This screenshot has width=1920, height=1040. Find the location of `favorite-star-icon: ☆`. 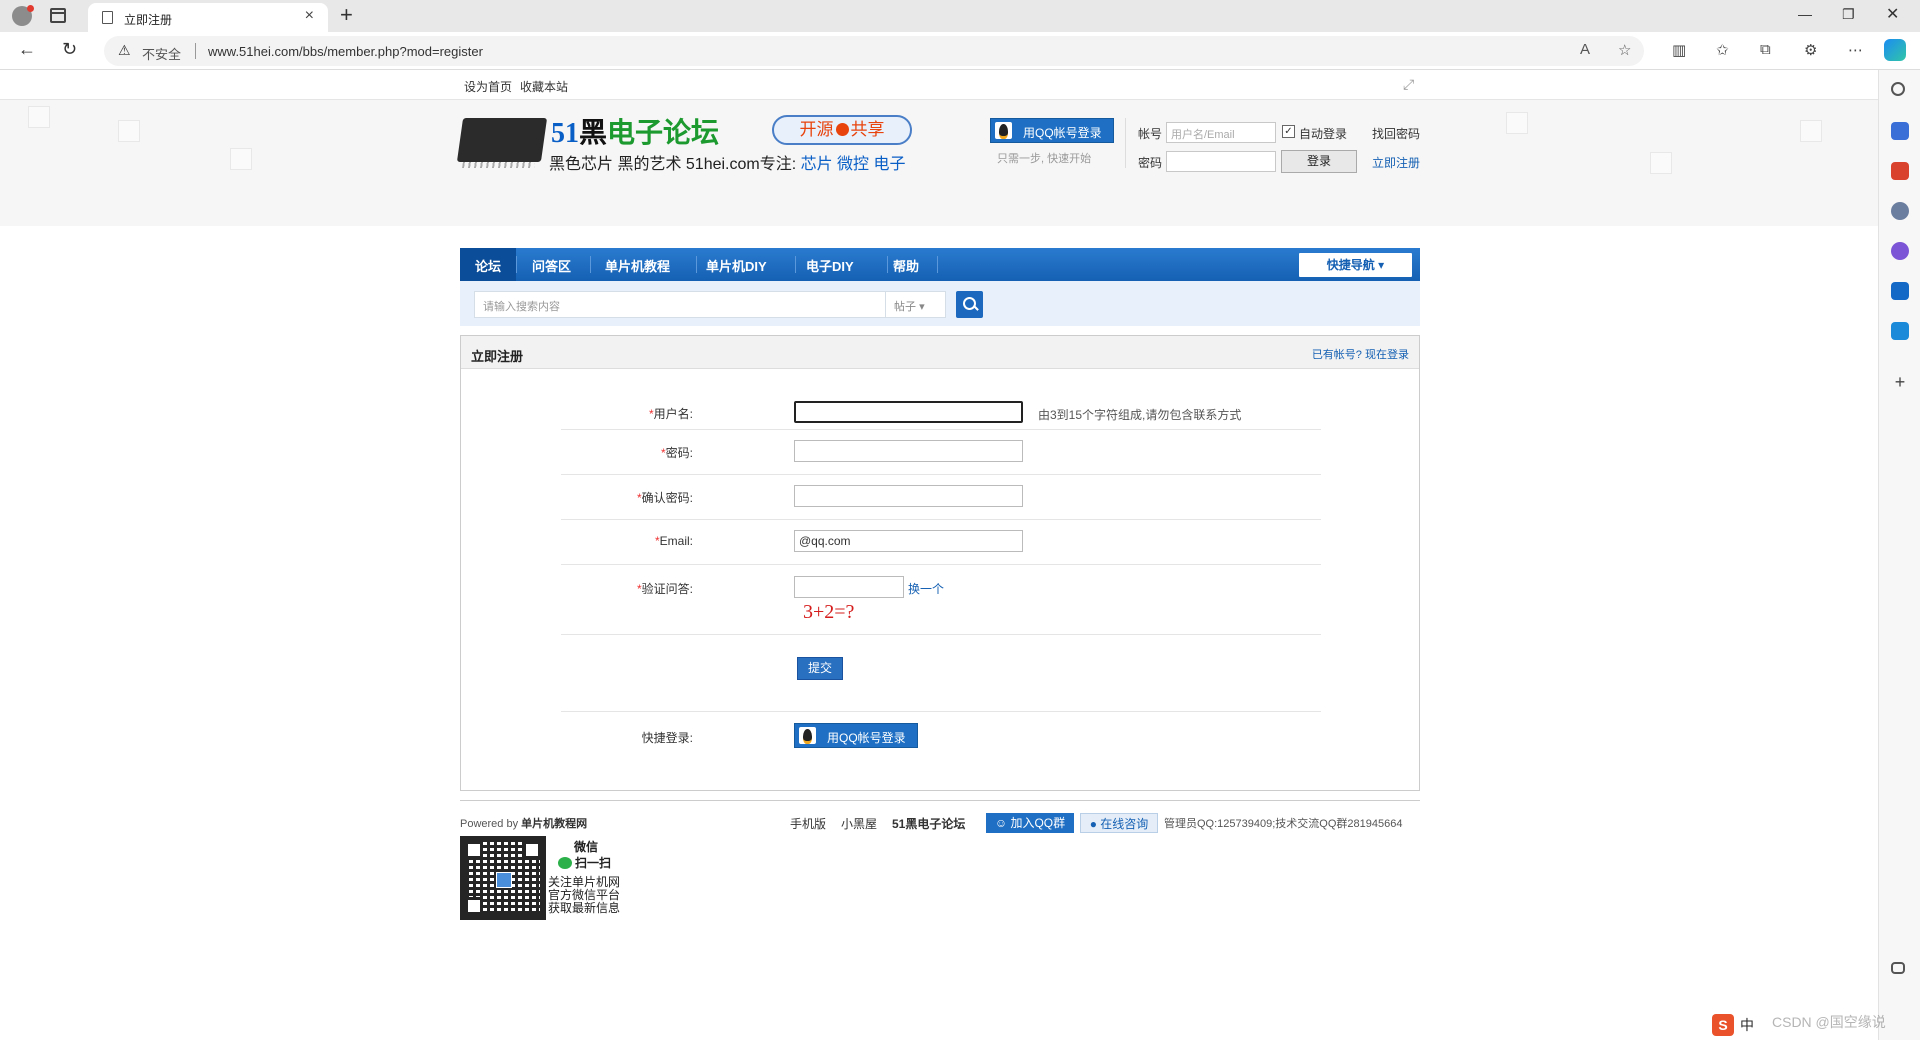

favorite-star-icon: ☆ is located at coordinates (1624, 50).